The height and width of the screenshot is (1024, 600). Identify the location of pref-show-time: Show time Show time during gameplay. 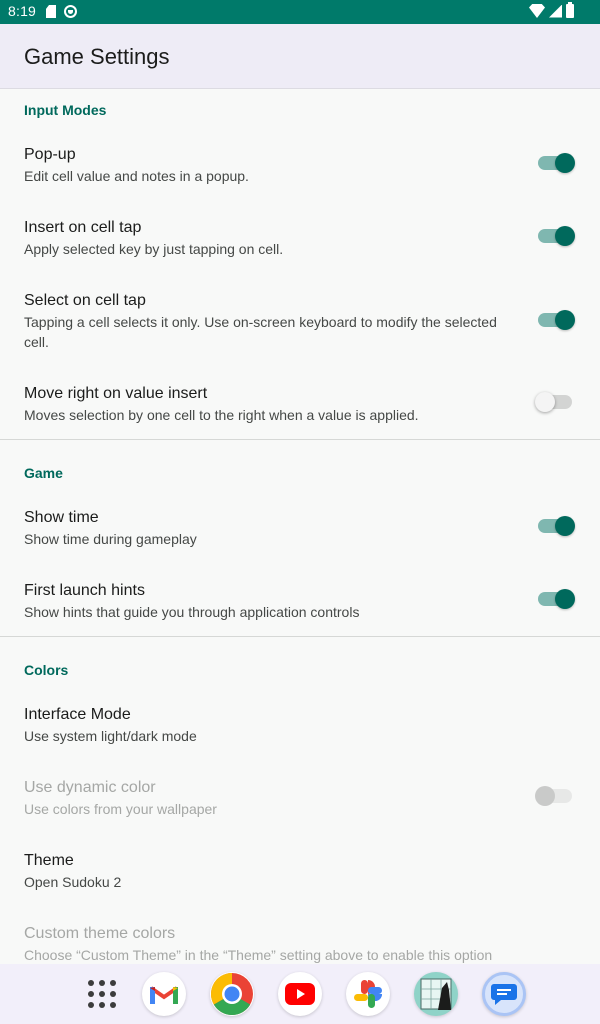
(269, 528).